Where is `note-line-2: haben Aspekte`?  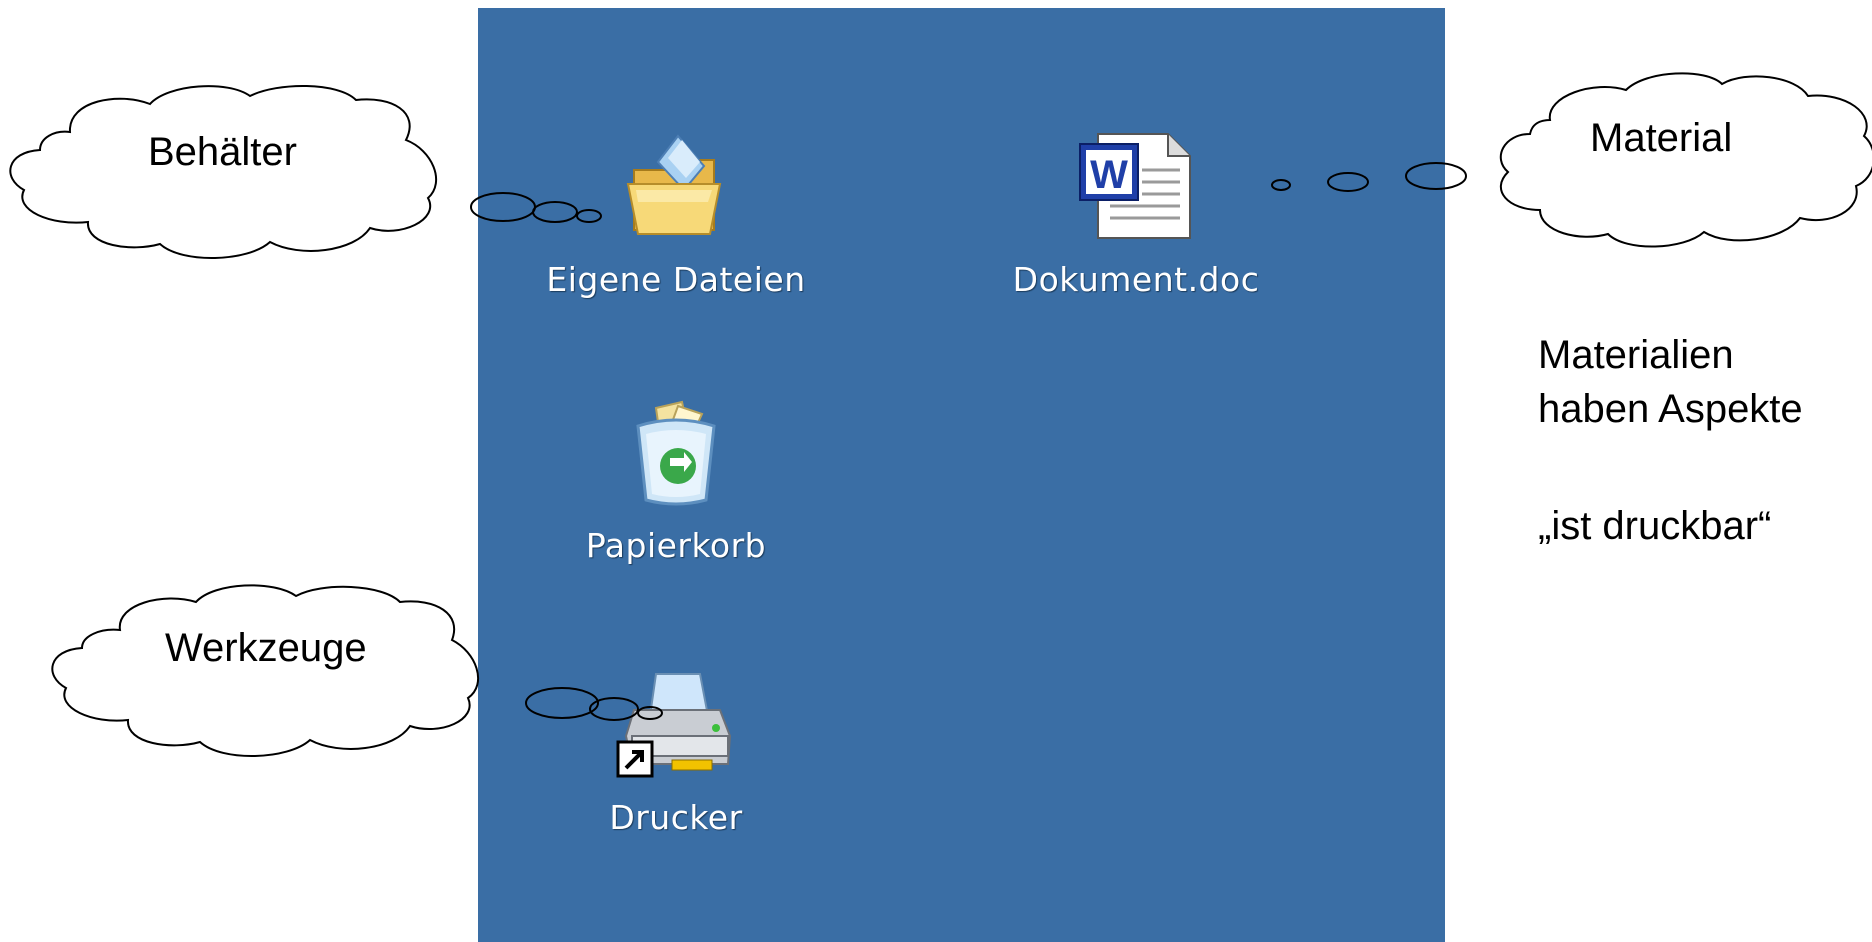
note-line-2: haben Aspekte is located at coordinates (1670, 409).